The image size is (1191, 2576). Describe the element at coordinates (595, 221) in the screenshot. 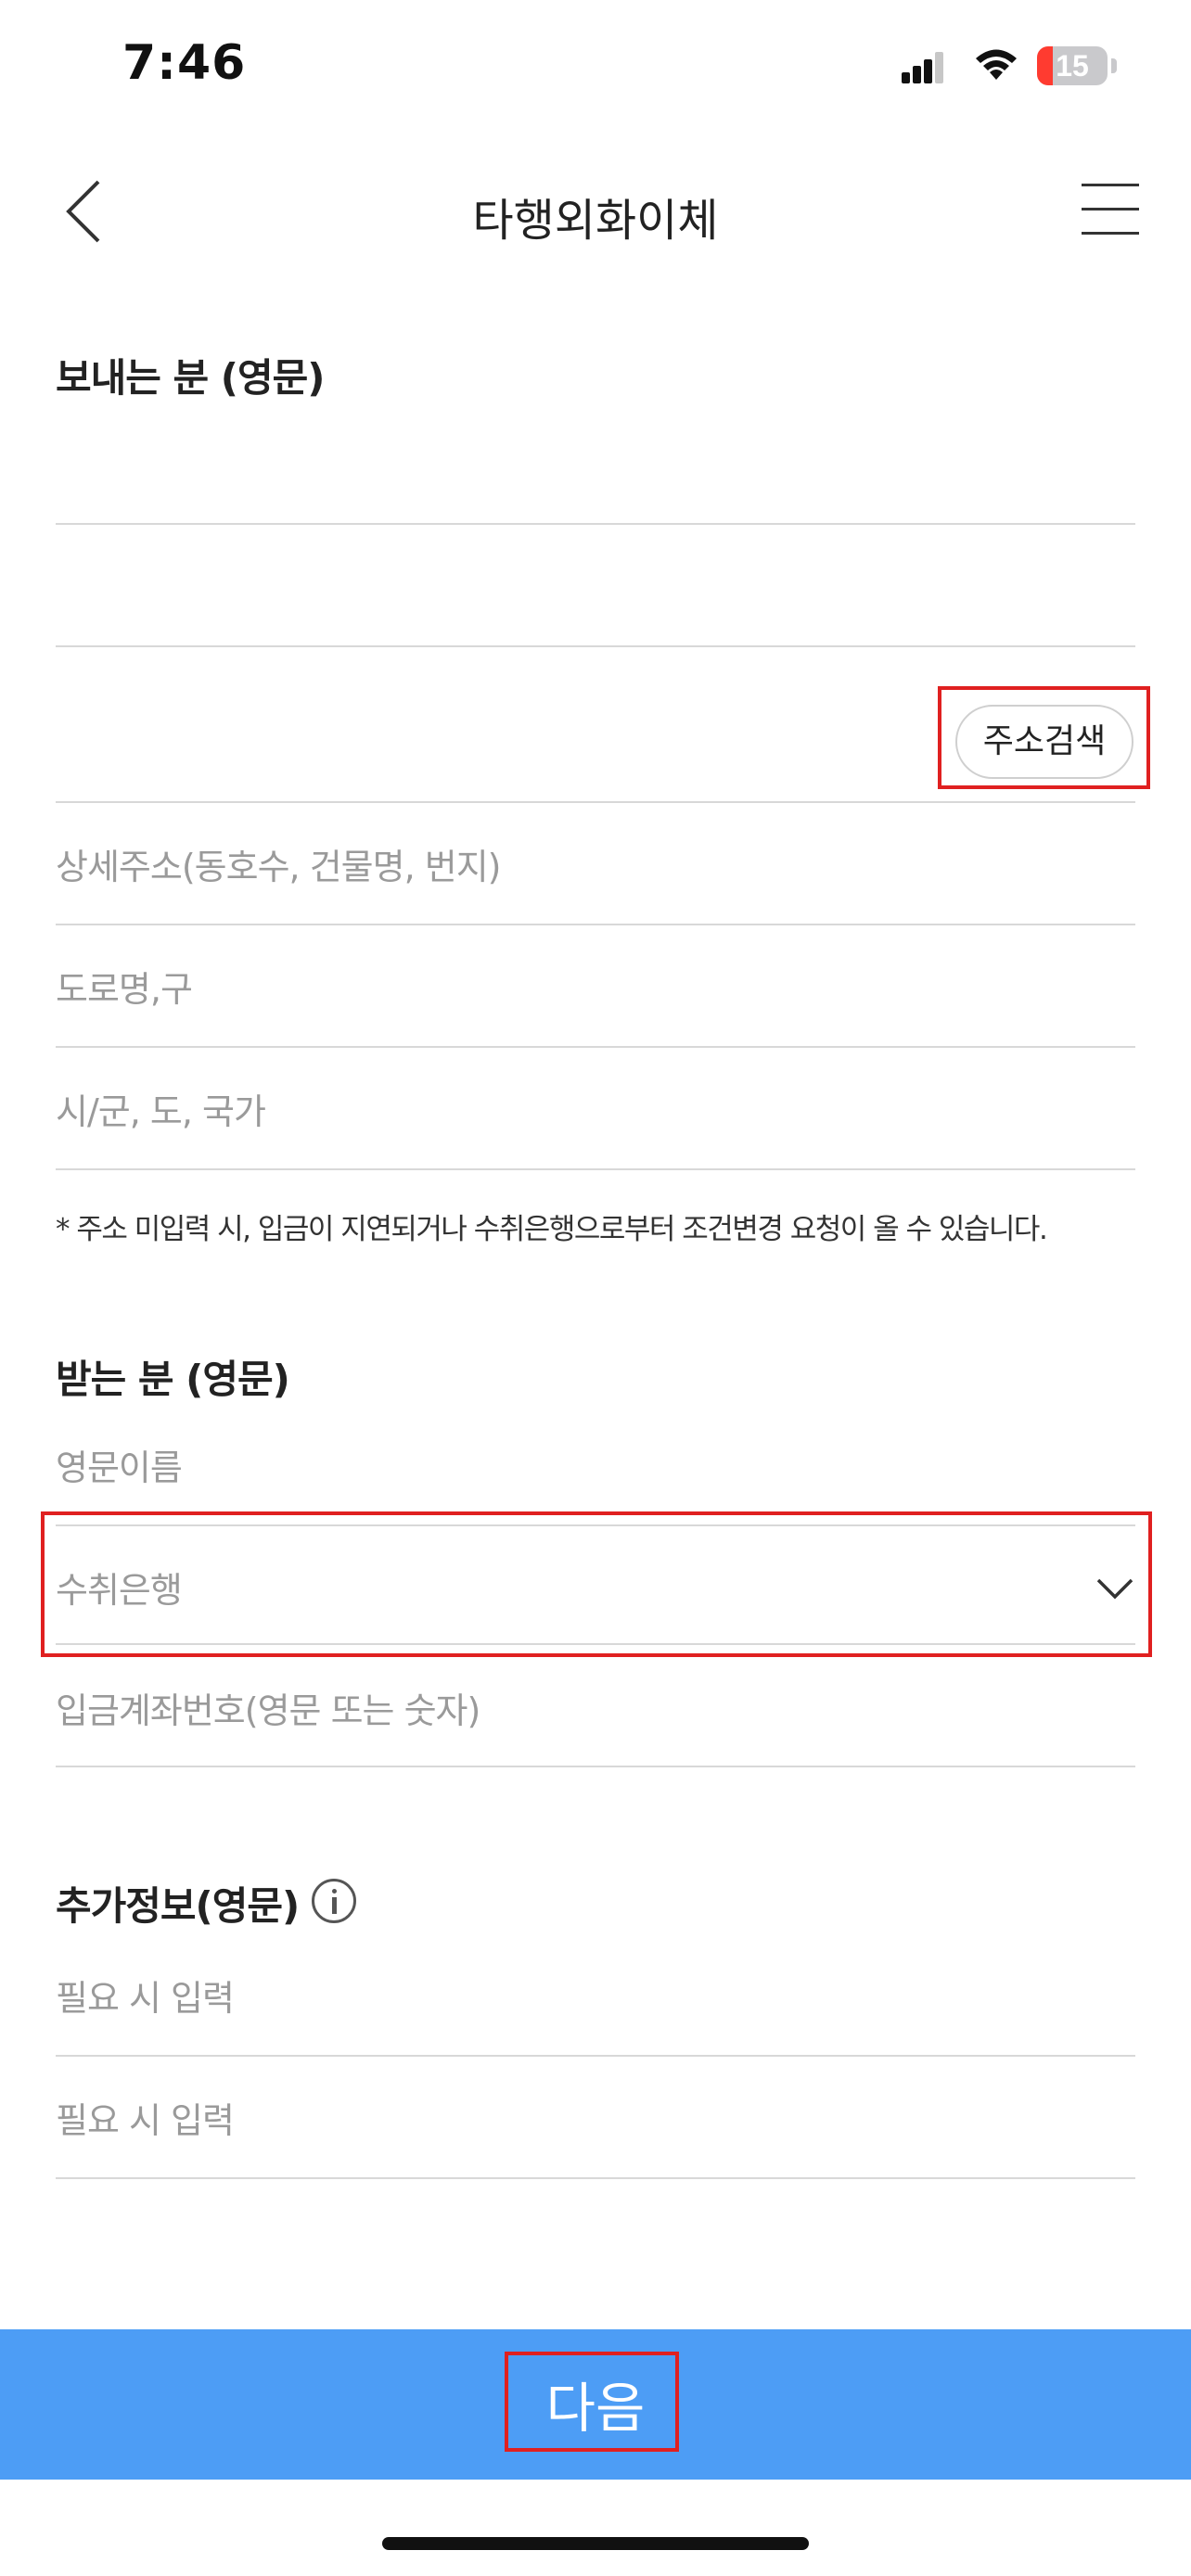

I see `page-title: 타행외화이체` at that location.